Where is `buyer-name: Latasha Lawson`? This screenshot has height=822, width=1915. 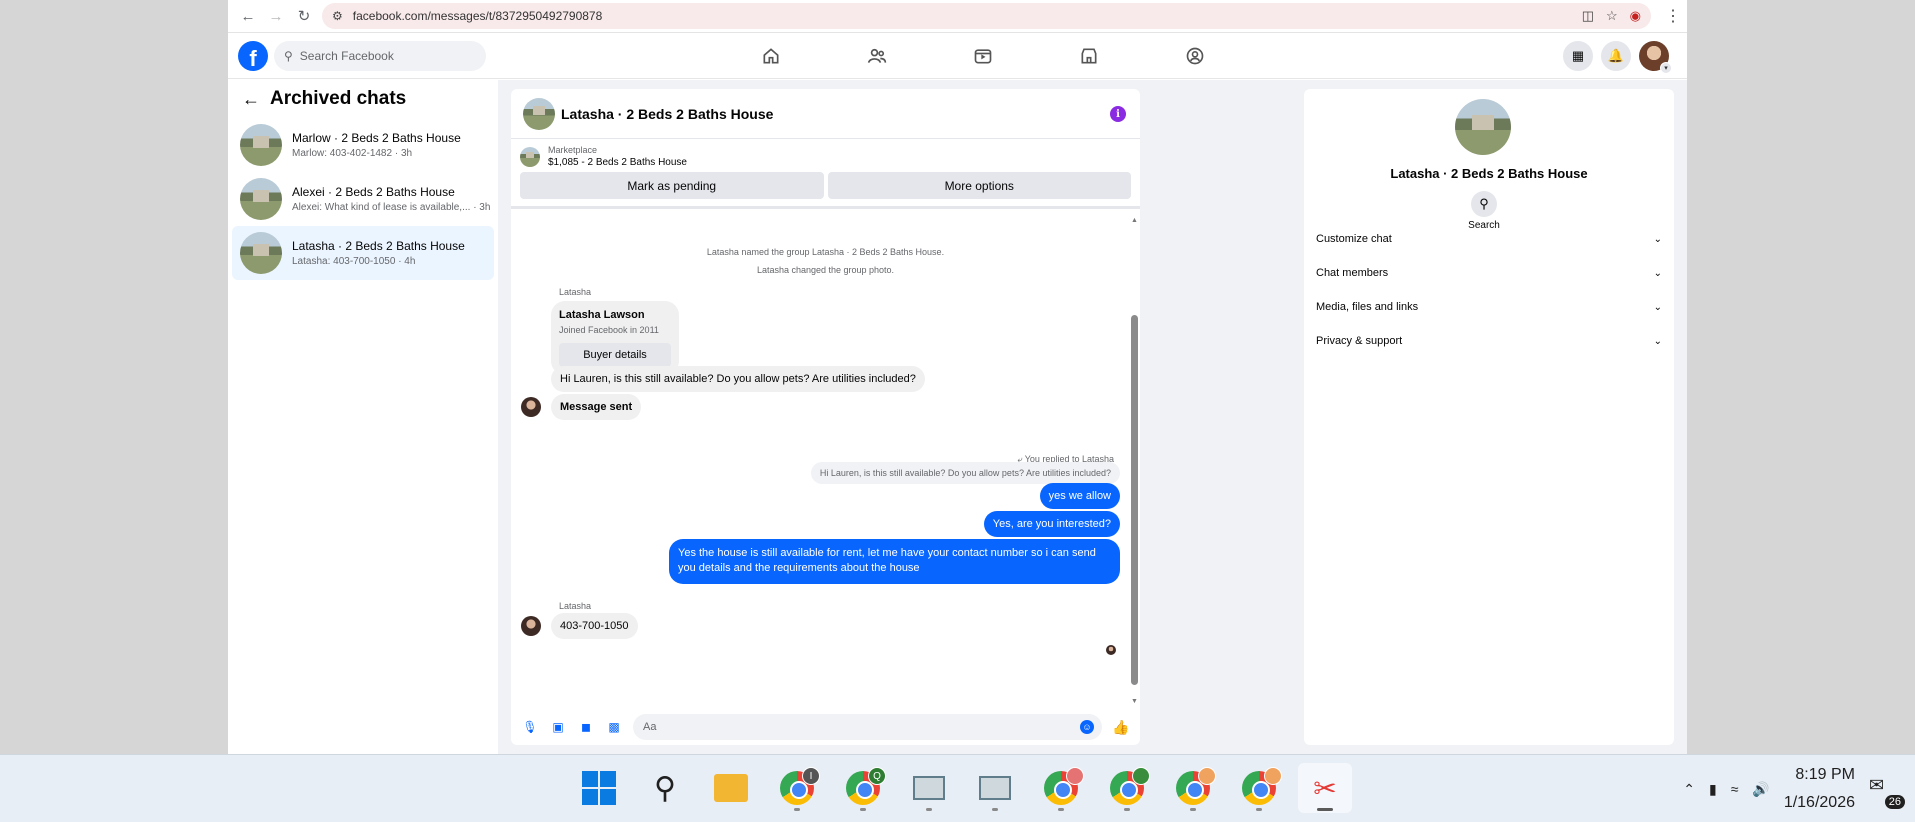 buyer-name: Latasha Lawson is located at coordinates (602, 315).